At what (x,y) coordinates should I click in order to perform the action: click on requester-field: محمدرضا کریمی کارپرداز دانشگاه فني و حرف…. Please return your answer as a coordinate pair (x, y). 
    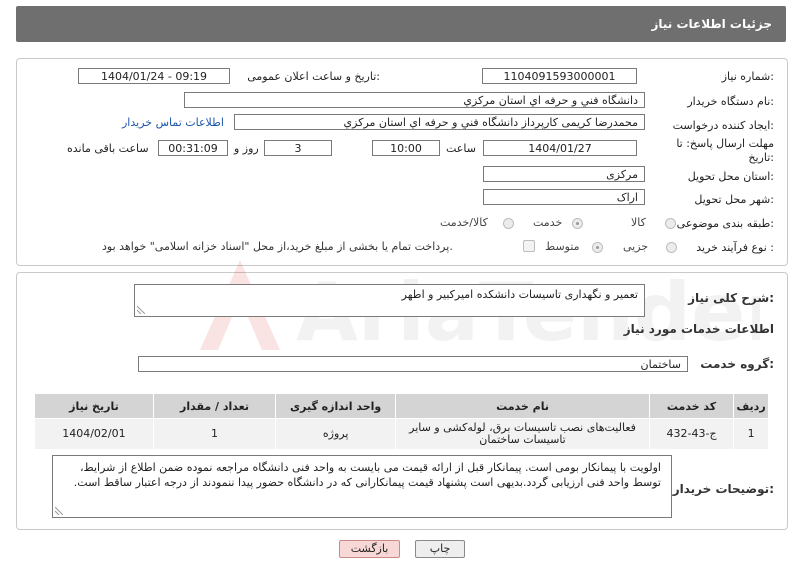
    Looking at the image, I should click on (439, 122).